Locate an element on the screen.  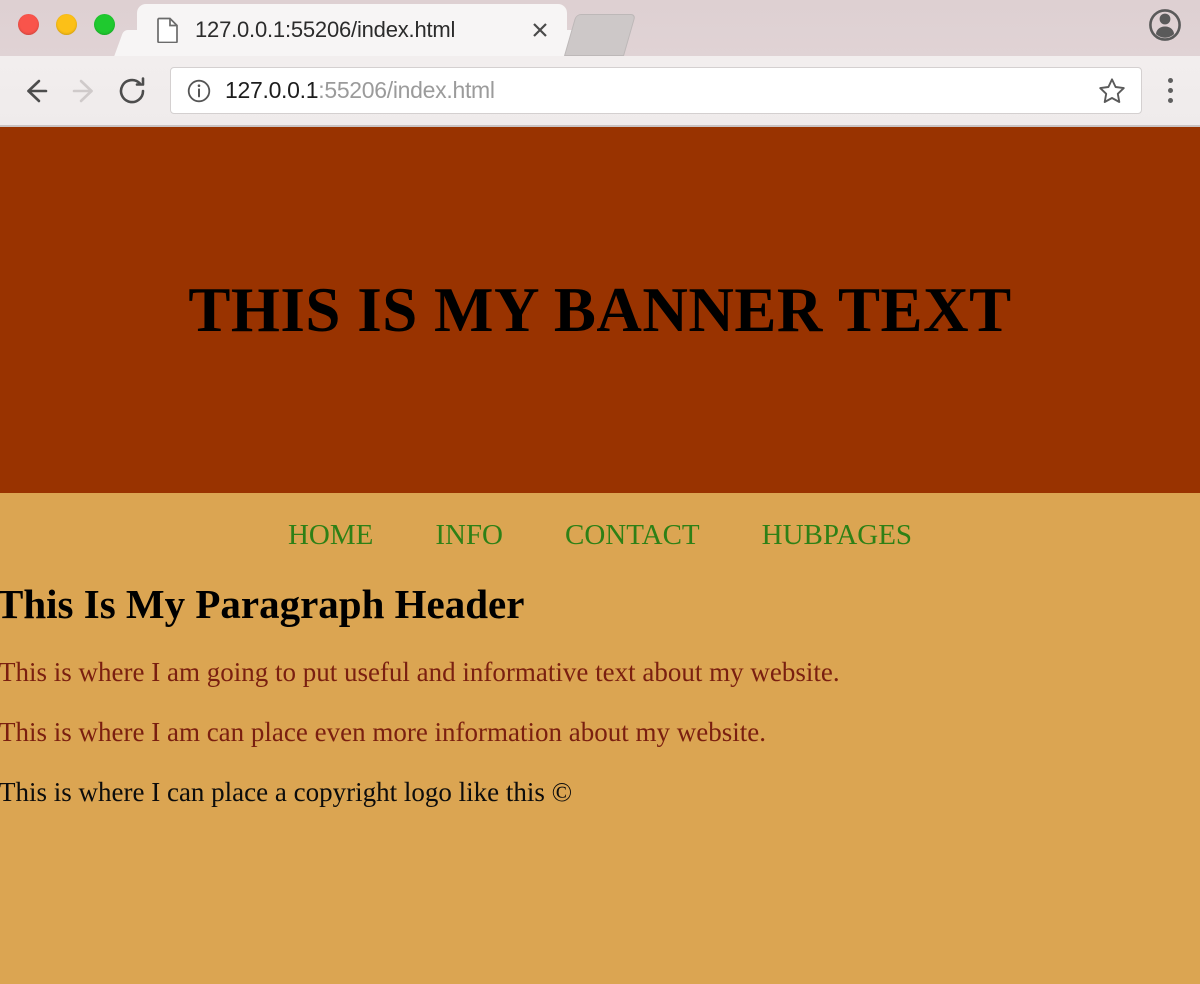
browser-tab-active: 127.0.0.1:55206/index.html is located at coordinates (352, 30).